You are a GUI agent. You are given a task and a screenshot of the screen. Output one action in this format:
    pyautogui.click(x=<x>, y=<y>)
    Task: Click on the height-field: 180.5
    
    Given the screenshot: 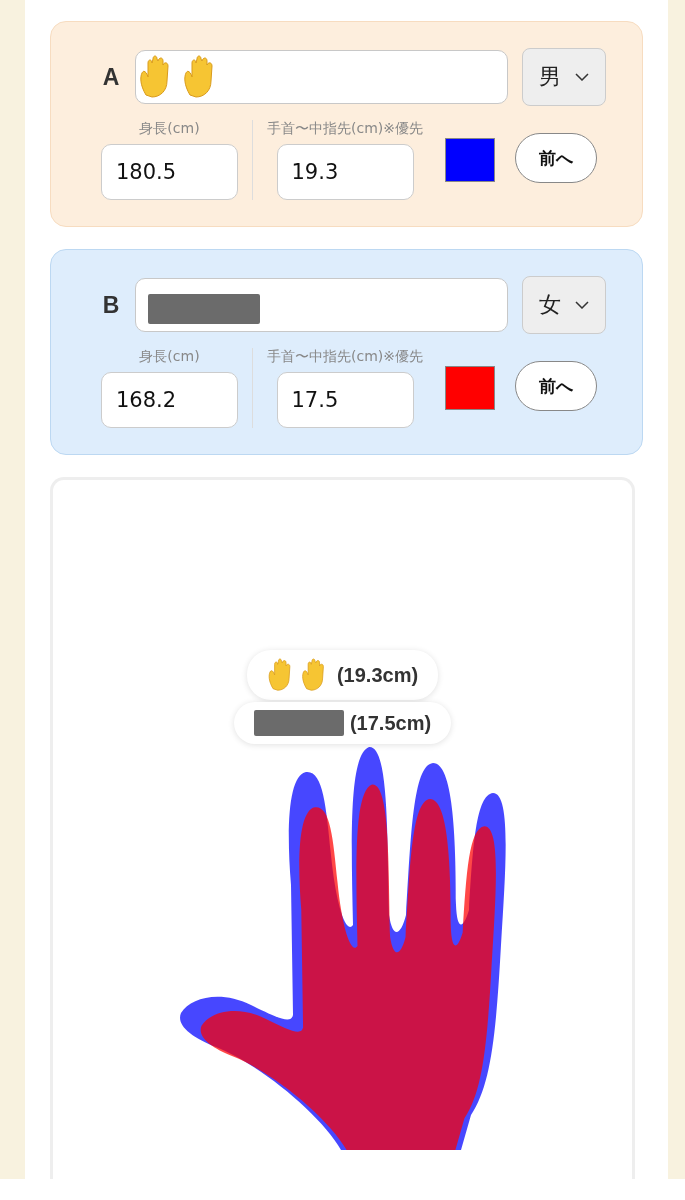 What is the action you would take?
    pyautogui.click(x=169, y=172)
    